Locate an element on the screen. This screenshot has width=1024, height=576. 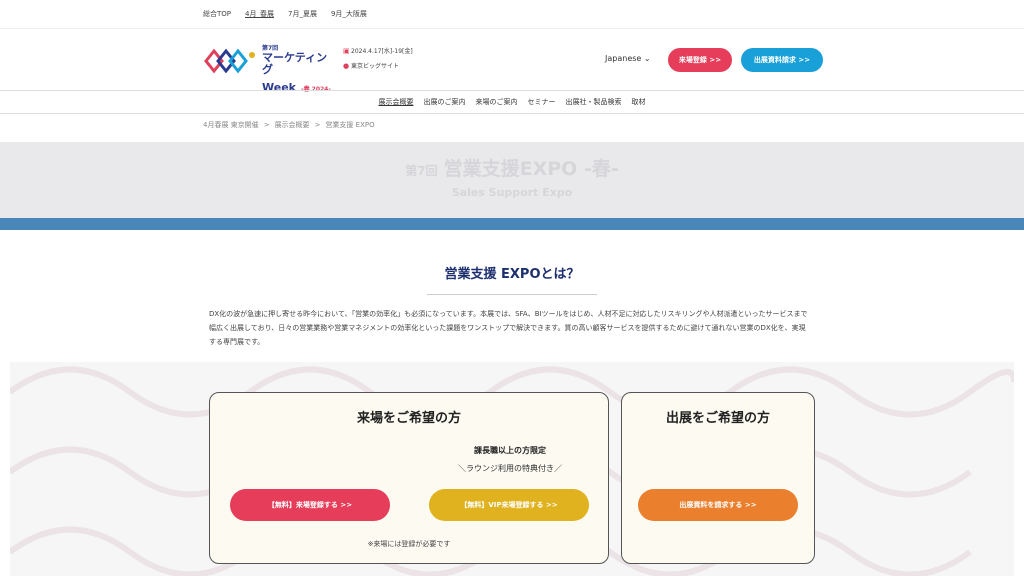
calendar-icon: ▣ is located at coordinates (346, 51).